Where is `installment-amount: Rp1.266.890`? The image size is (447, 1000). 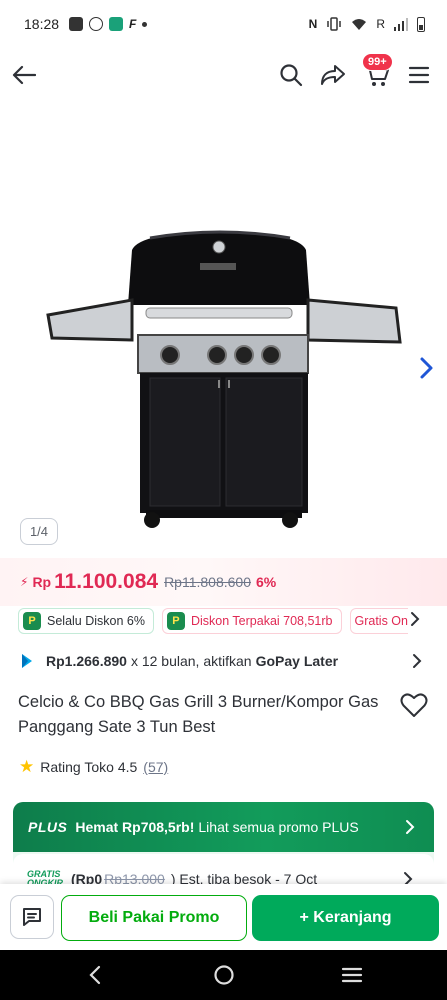 installment-amount: Rp1.266.890 is located at coordinates (86, 661).